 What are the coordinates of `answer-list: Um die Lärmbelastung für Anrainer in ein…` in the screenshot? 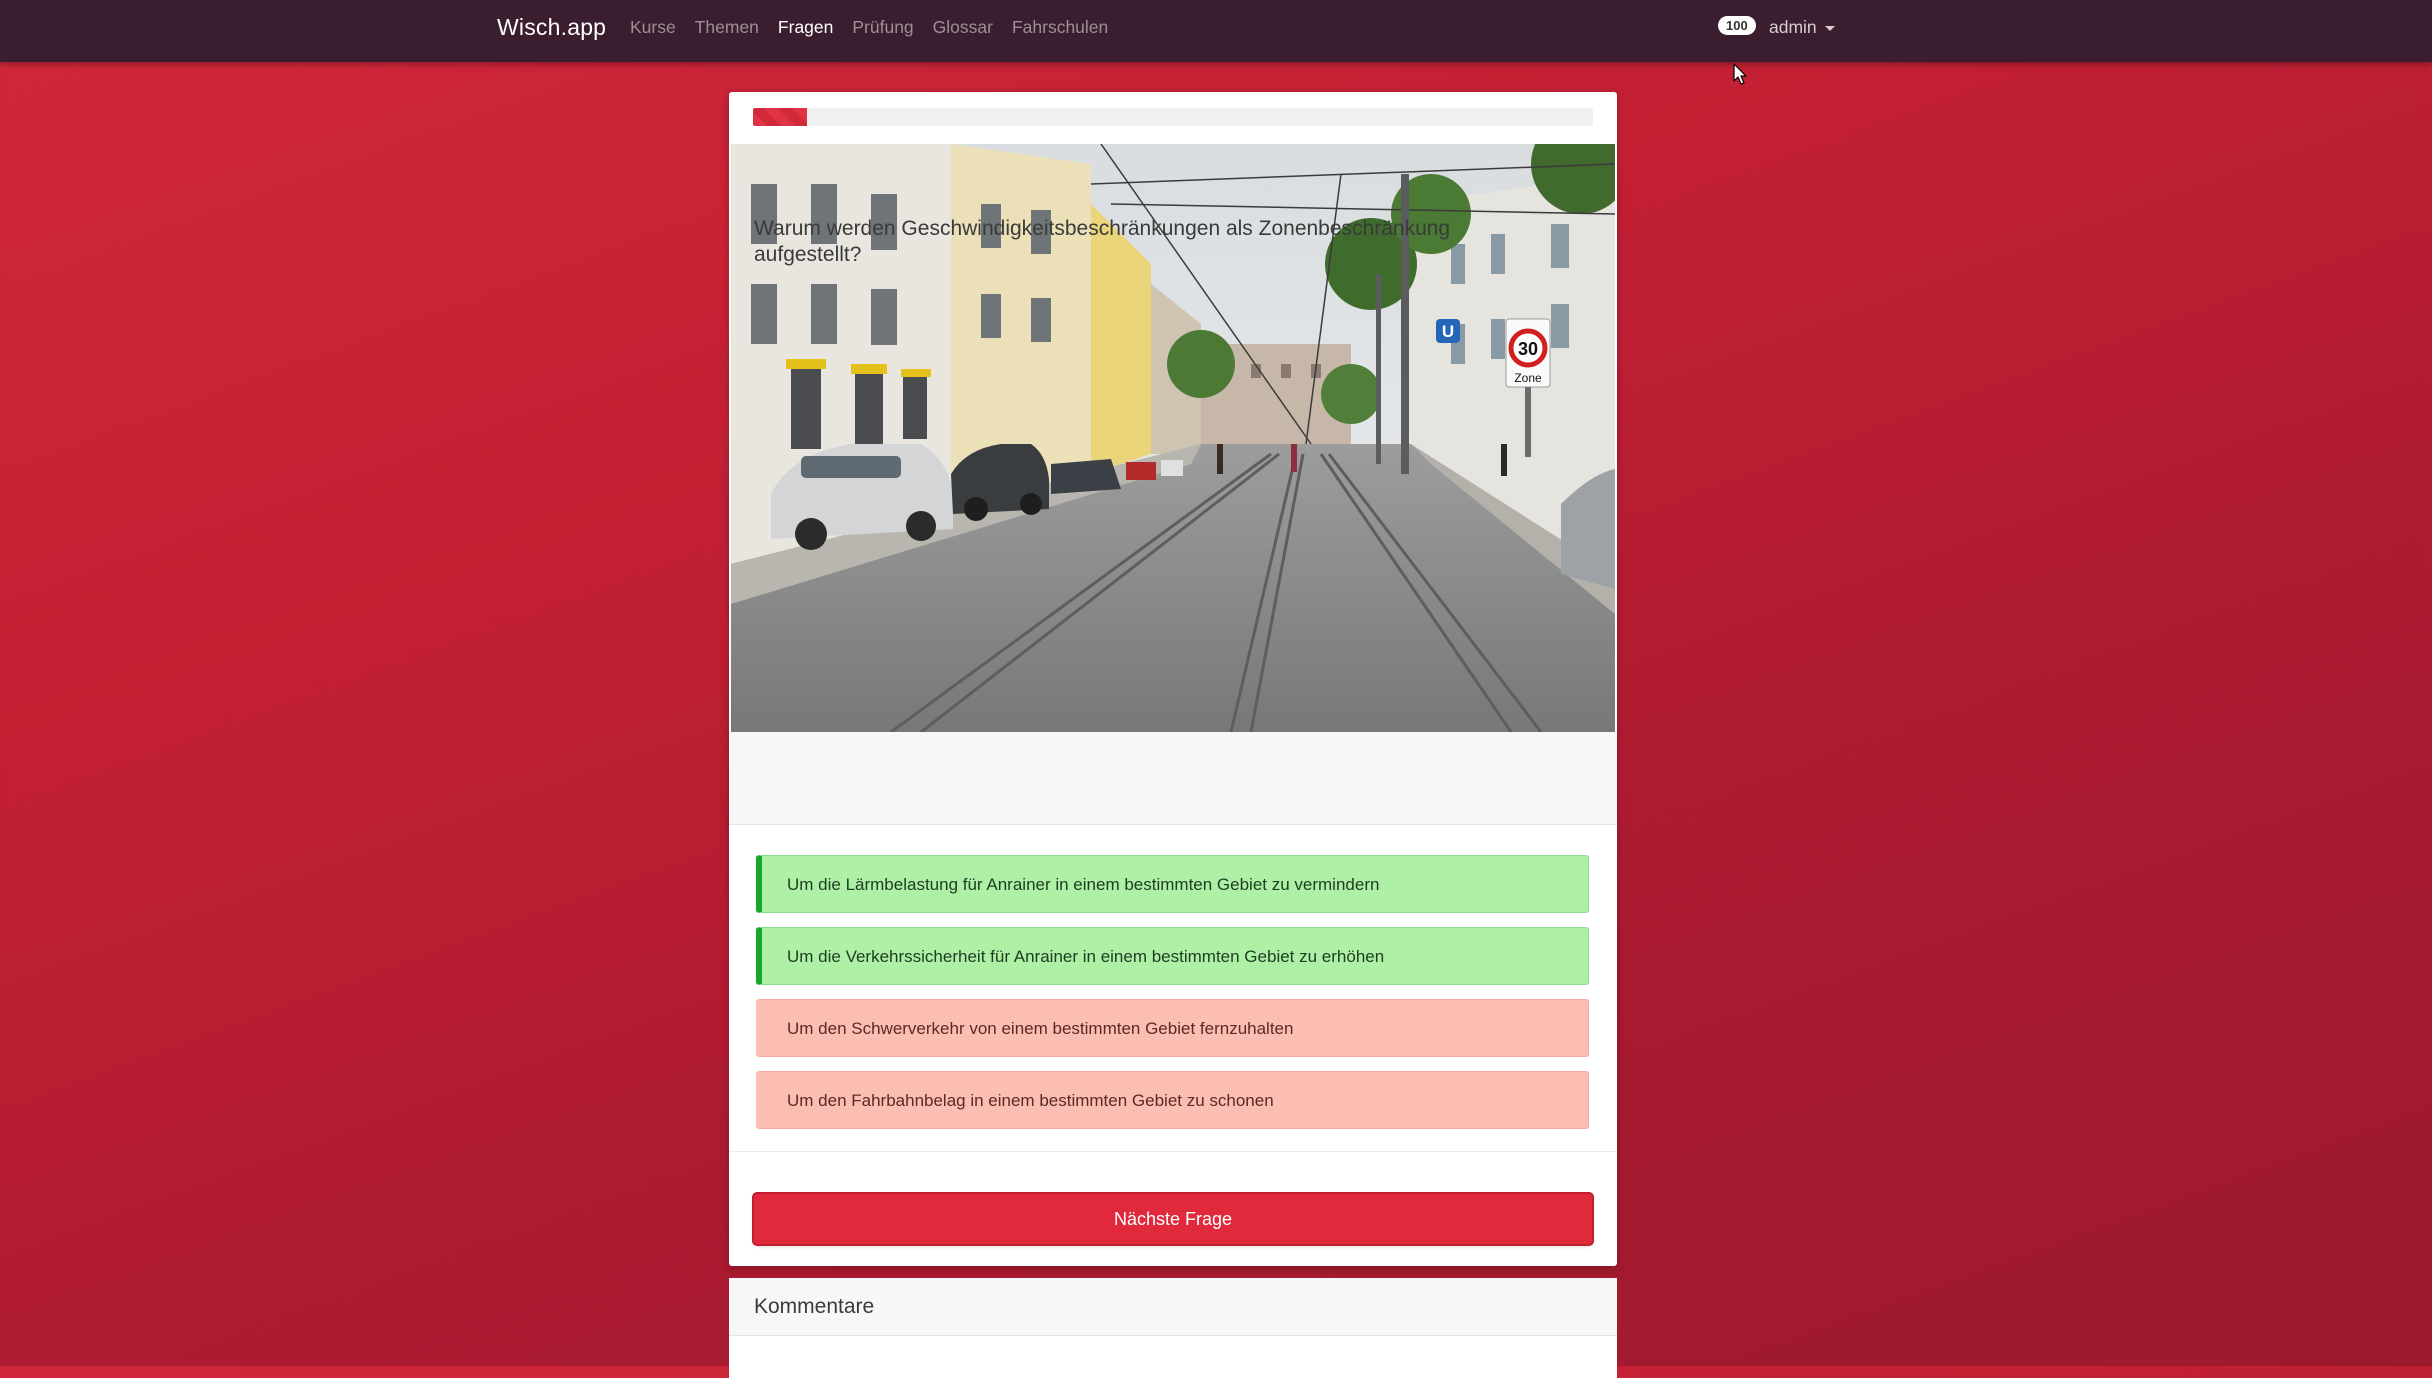 It's located at (1172, 999).